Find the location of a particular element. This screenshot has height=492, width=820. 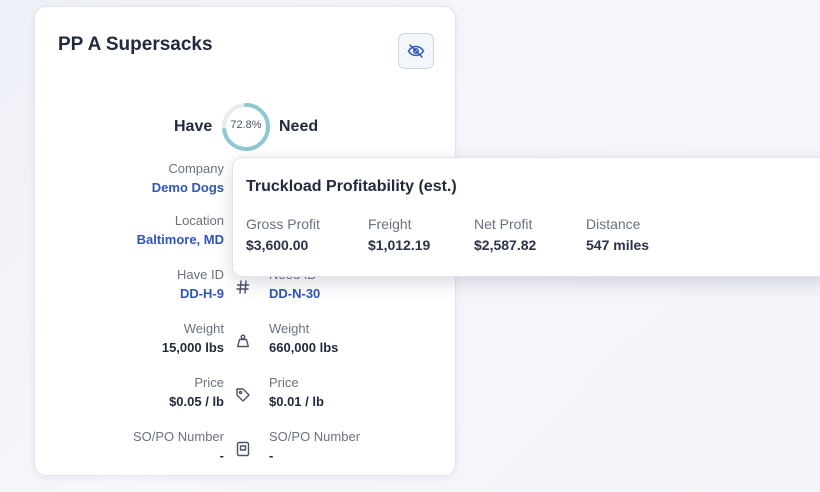

net-profit-metric: Net Profit $2,587.82 is located at coordinates (505, 235).